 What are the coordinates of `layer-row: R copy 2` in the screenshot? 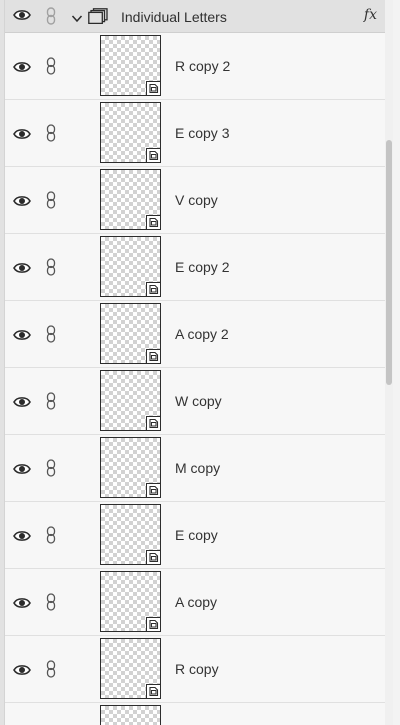 It's located at (199, 66).